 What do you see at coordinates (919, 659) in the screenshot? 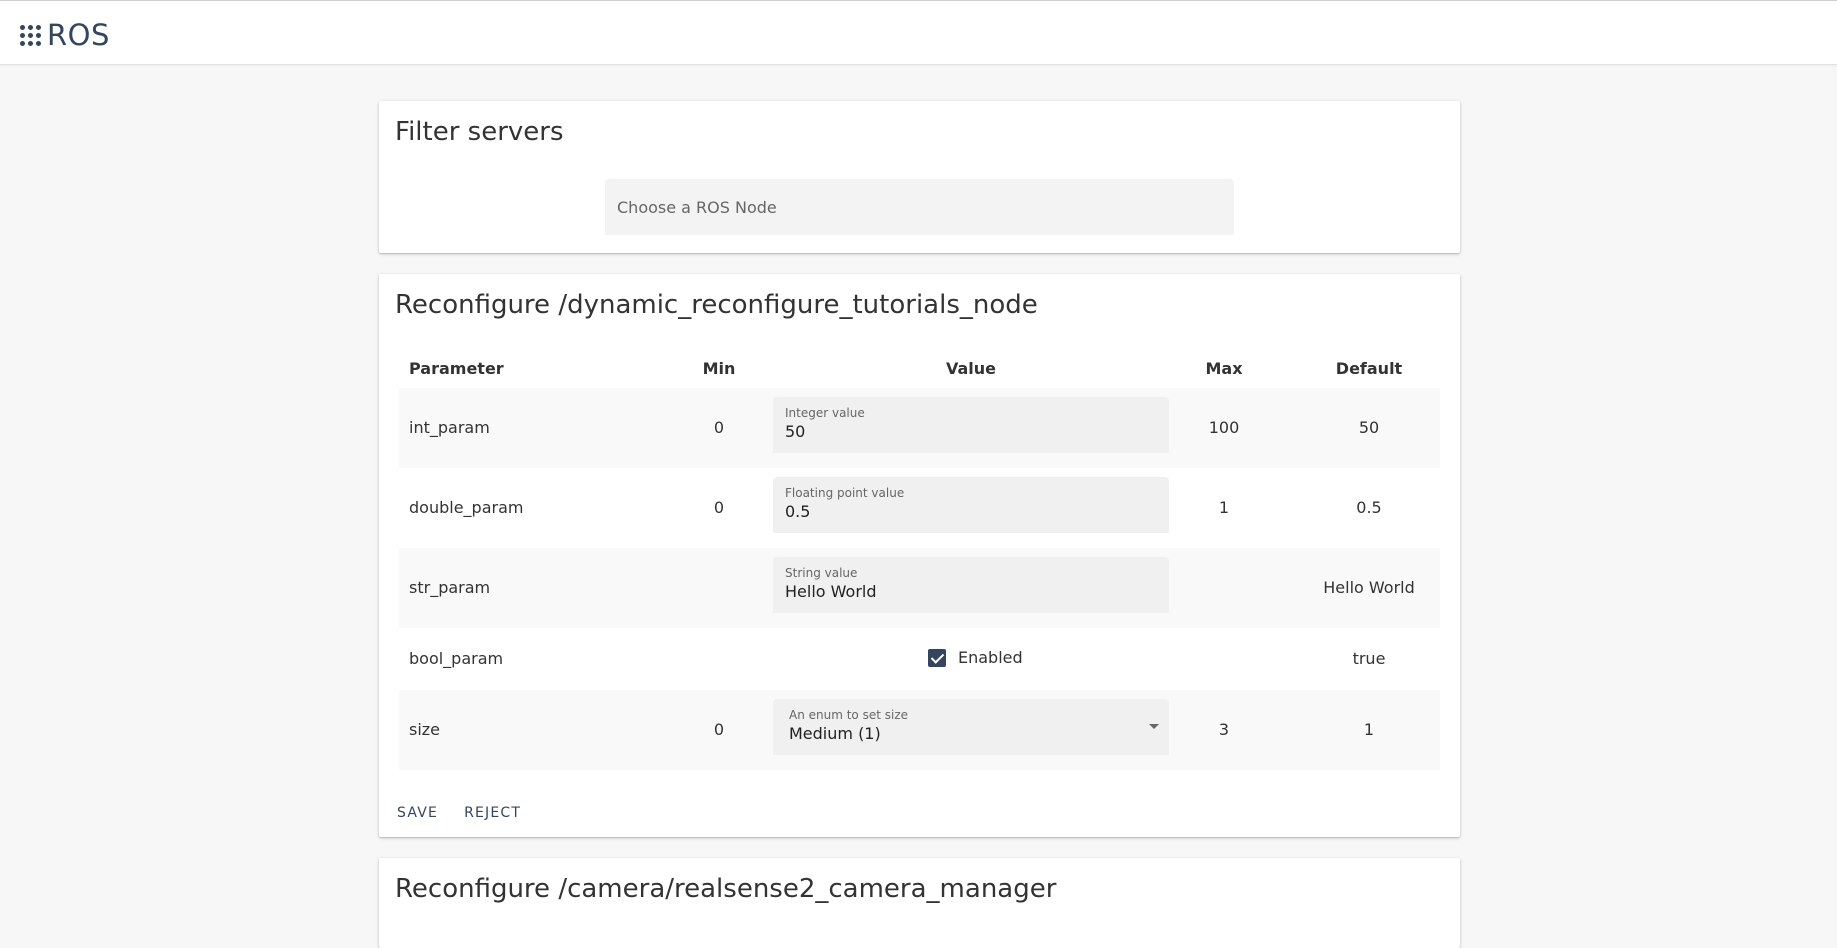
I see `table-row-bool-param: bool_param Enabled true` at bounding box center [919, 659].